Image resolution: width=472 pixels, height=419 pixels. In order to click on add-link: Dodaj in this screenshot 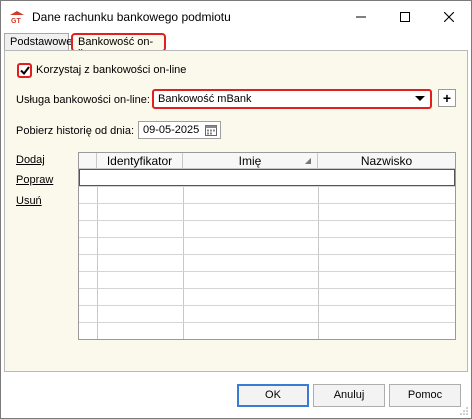, I will do `click(30, 160)`.